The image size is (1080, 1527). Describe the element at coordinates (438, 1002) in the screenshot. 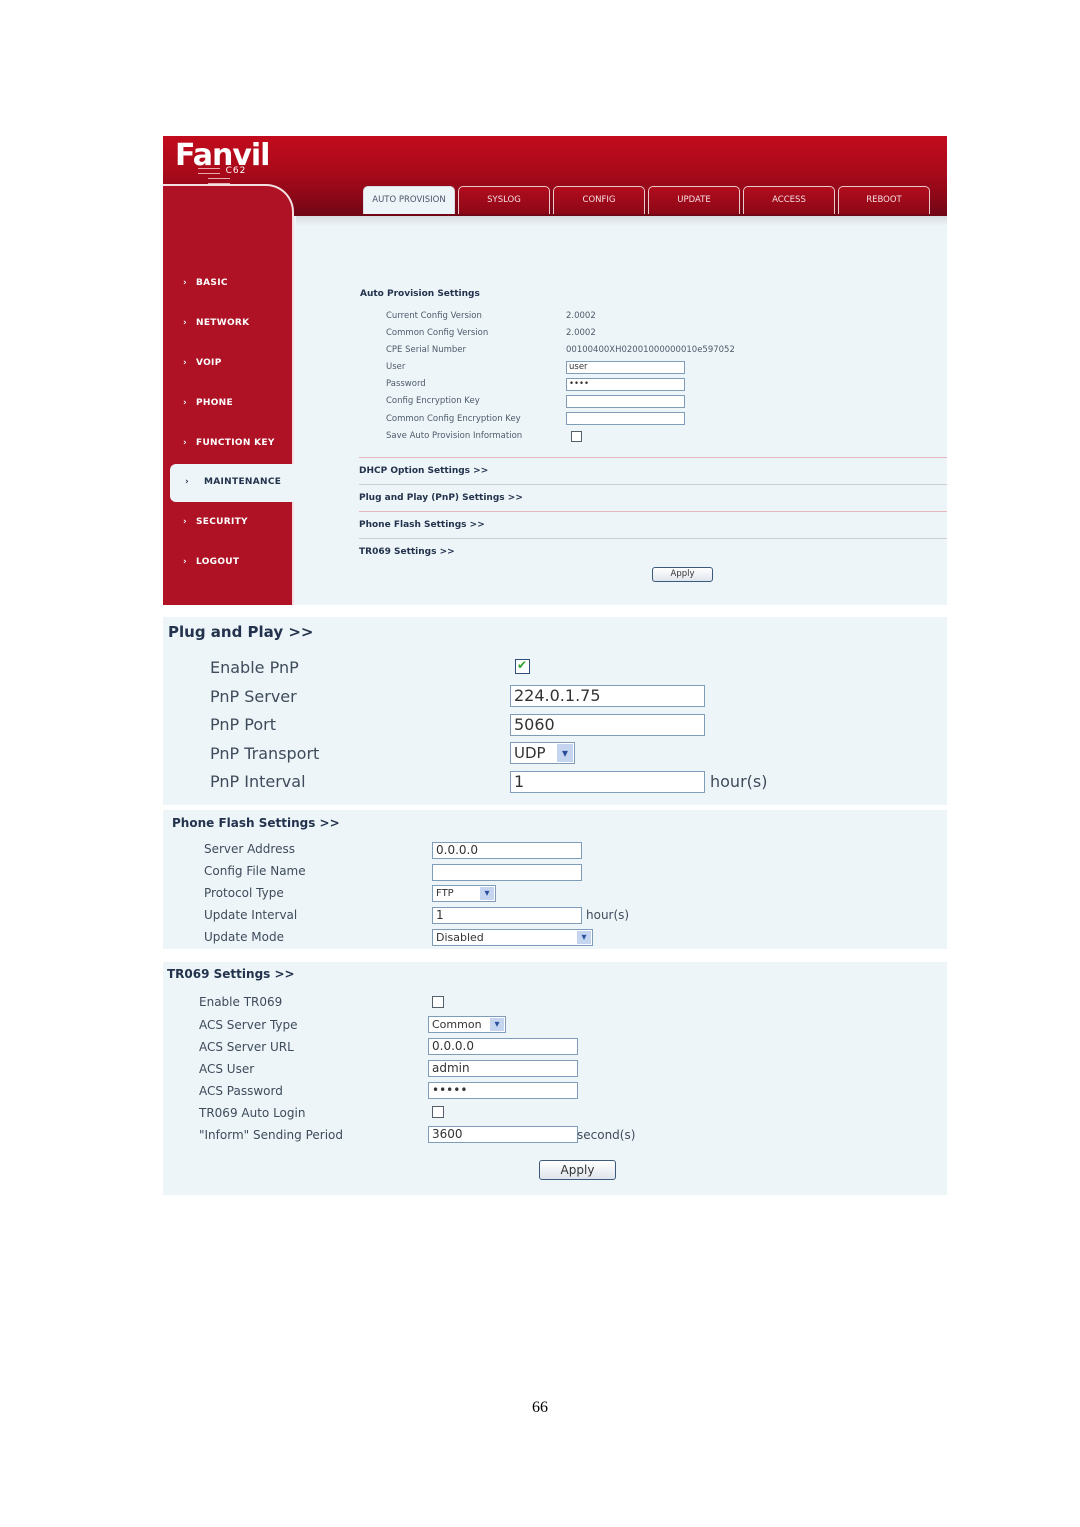

I see `enable-tr069-checkbox` at that location.